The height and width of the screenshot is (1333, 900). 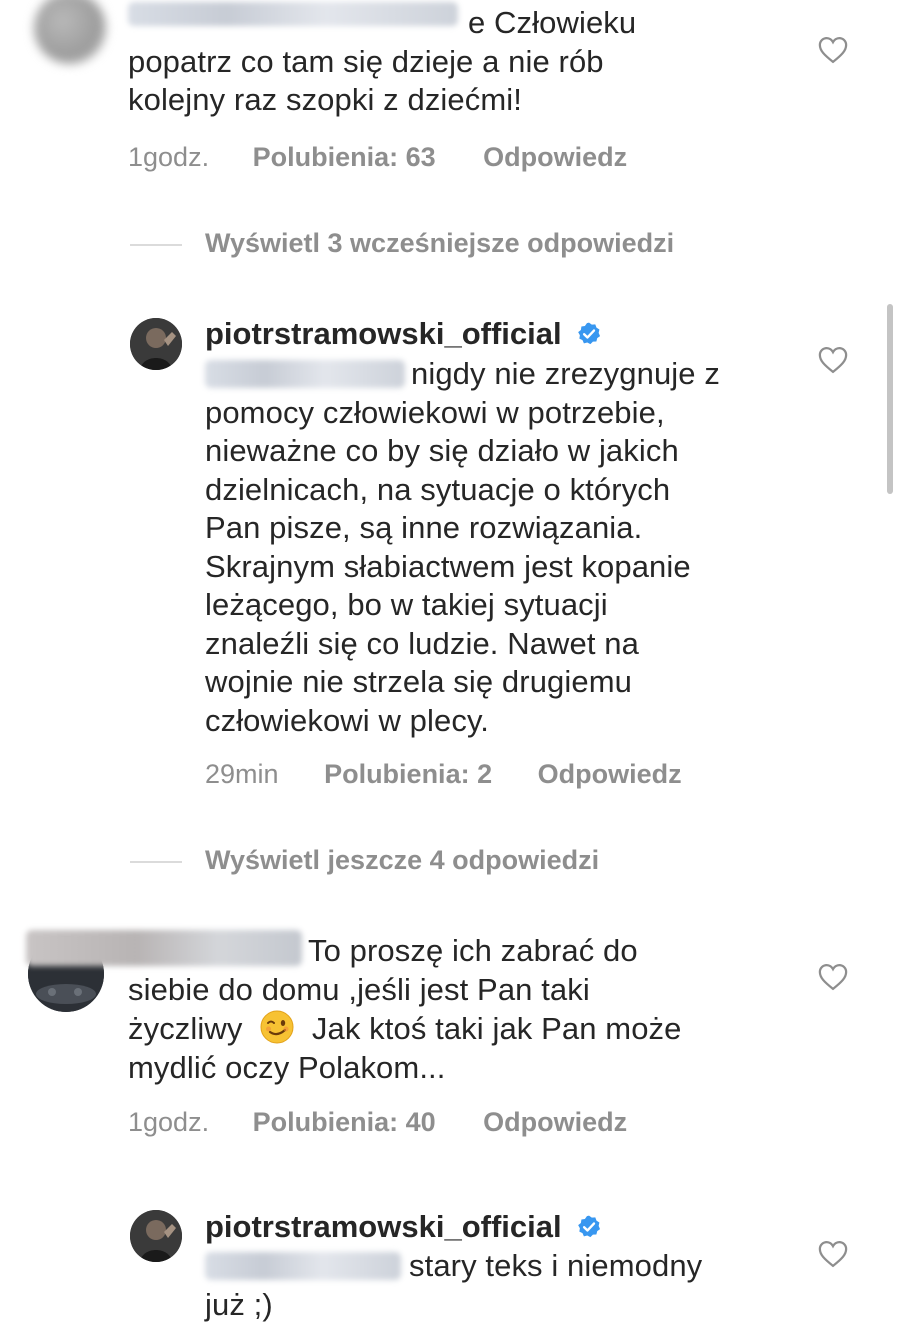 I want to click on likes-count: Polubienia: 63, so click(x=344, y=157).